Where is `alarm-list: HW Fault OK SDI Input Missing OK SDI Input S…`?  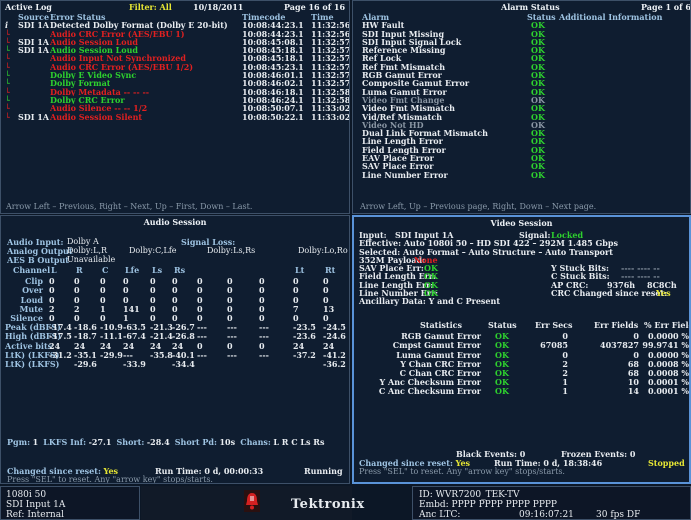 alarm-list: HW Fault OK SDI Input Missing OK SDI Input S… is located at coordinates (521, 100).